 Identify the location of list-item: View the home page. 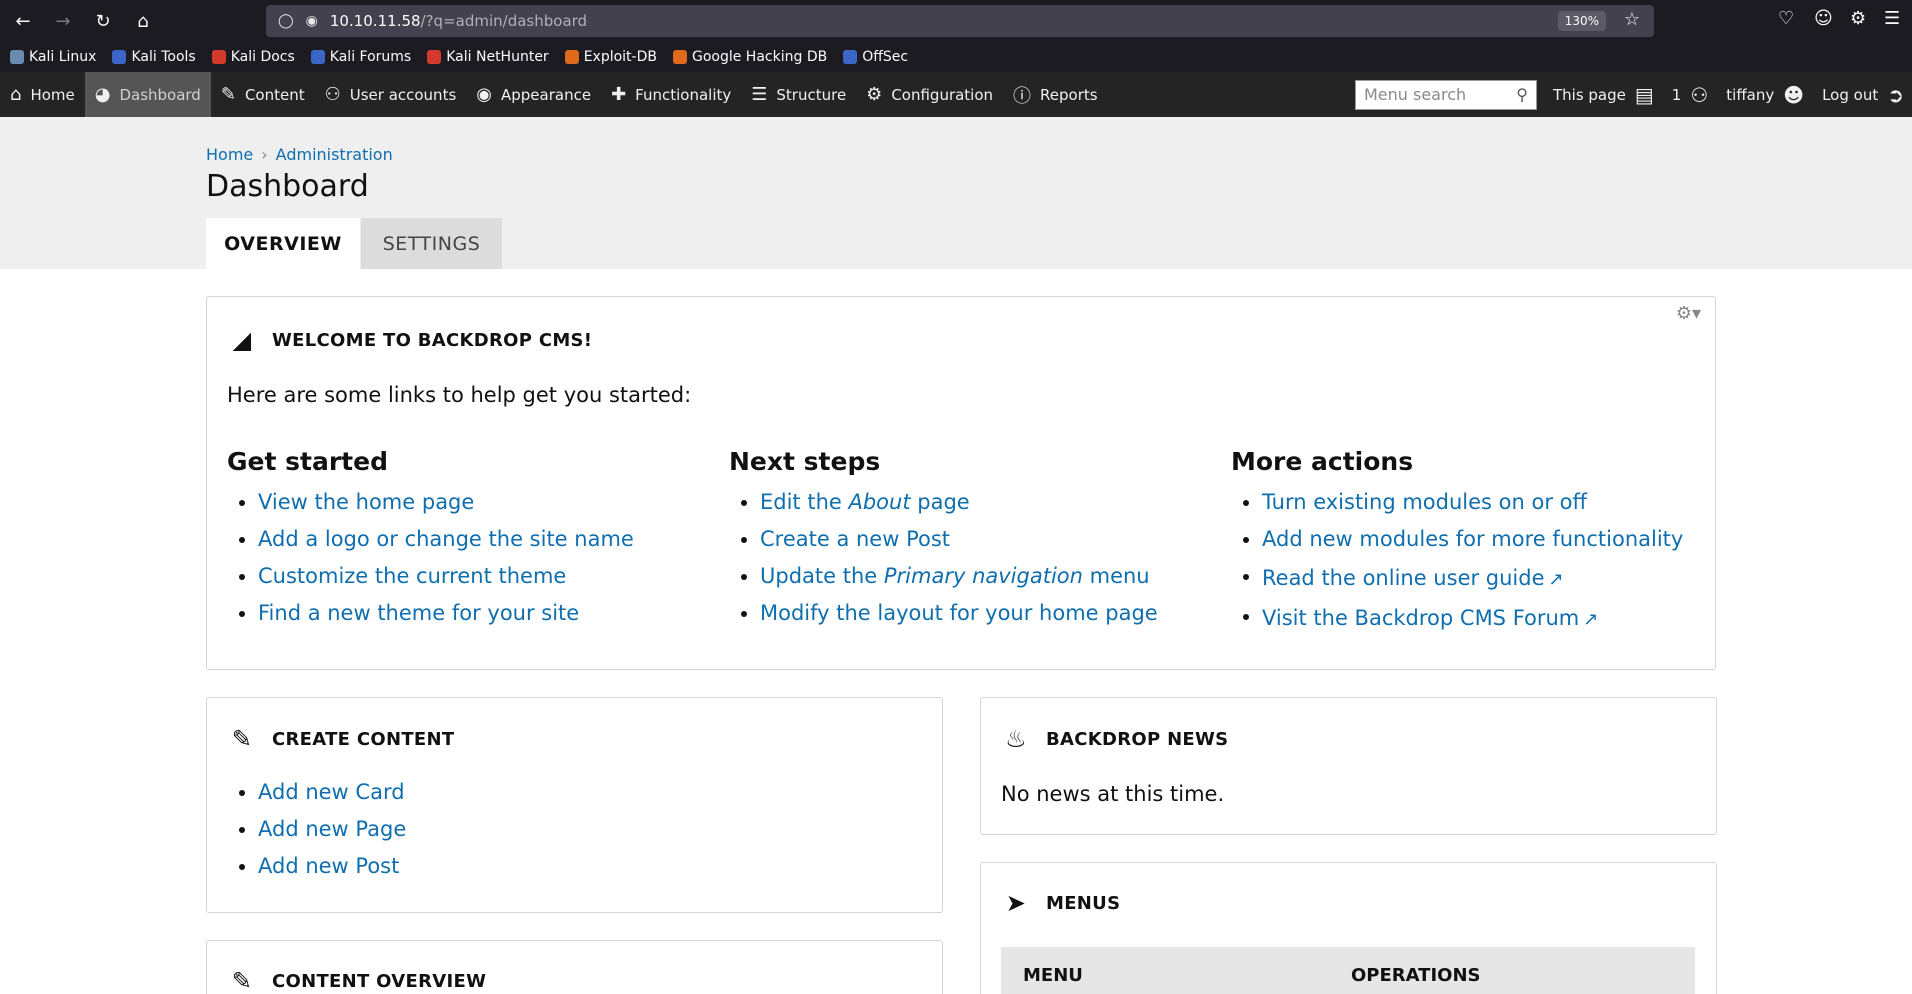
(430, 502).